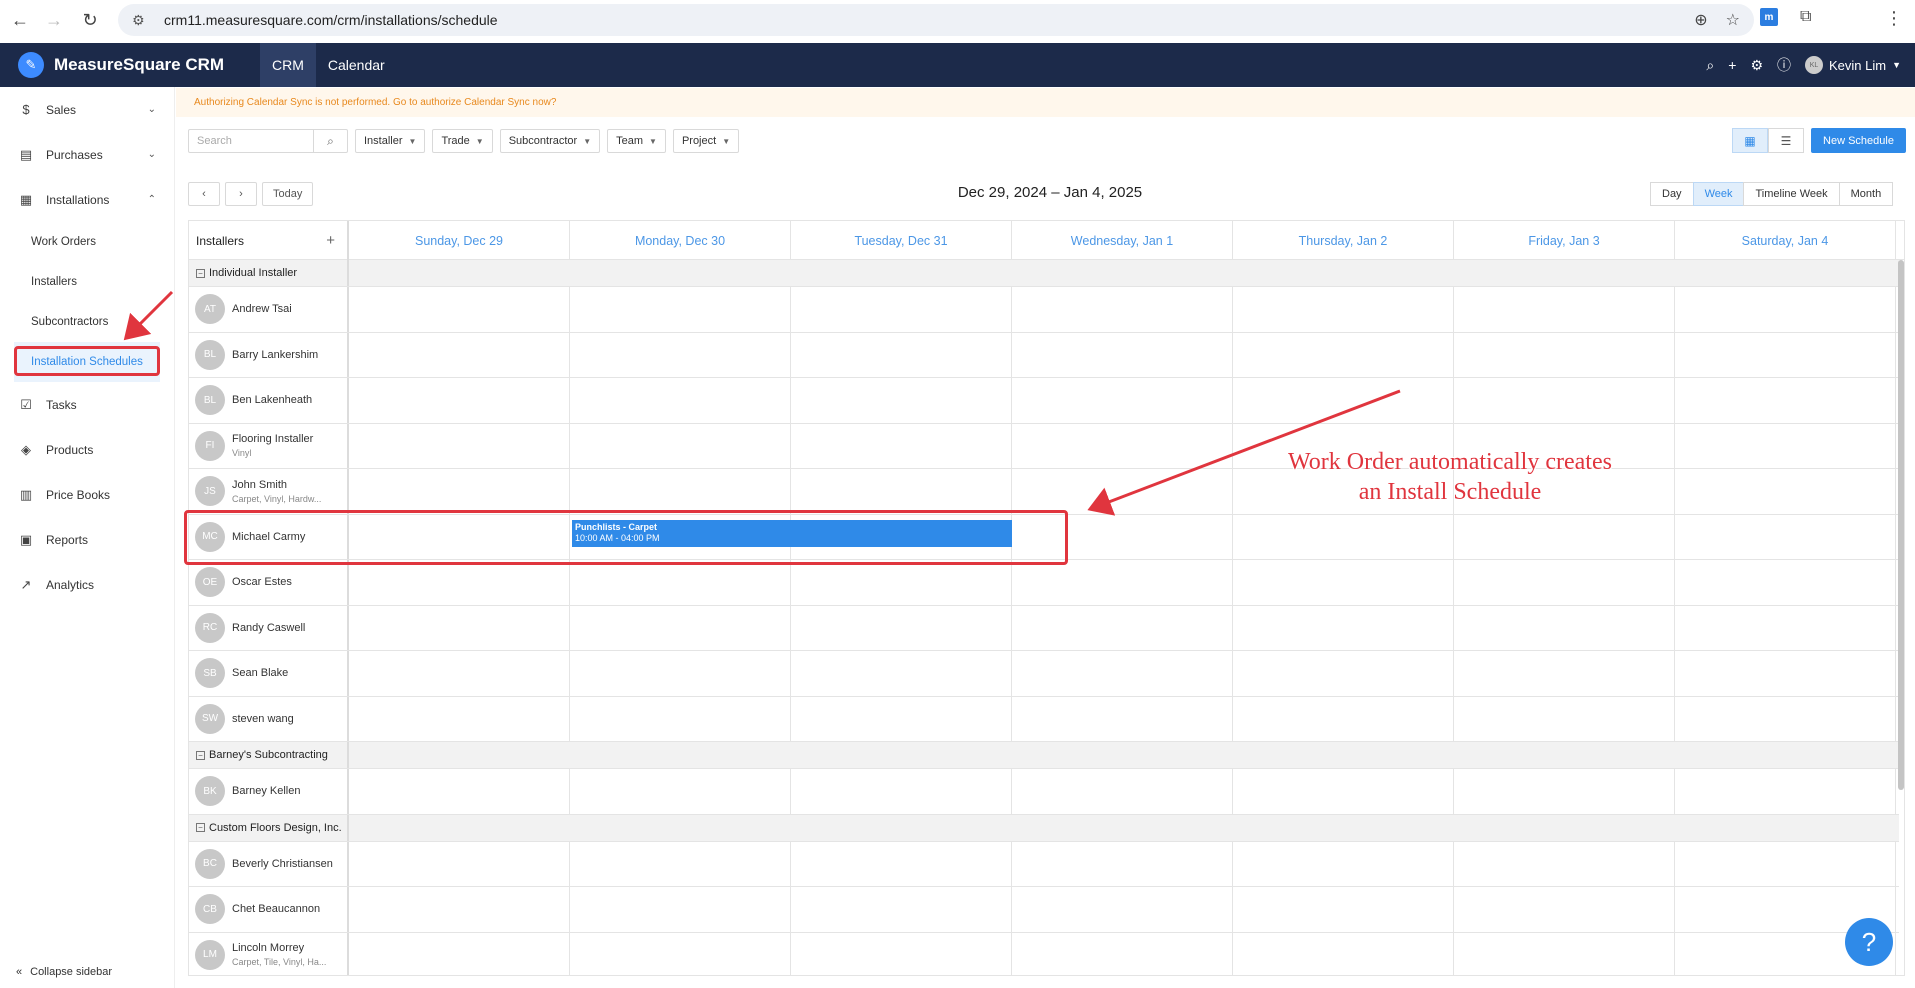  What do you see at coordinates (1718, 194) in the screenshot?
I see `view-week-button: Week` at bounding box center [1718, 194].